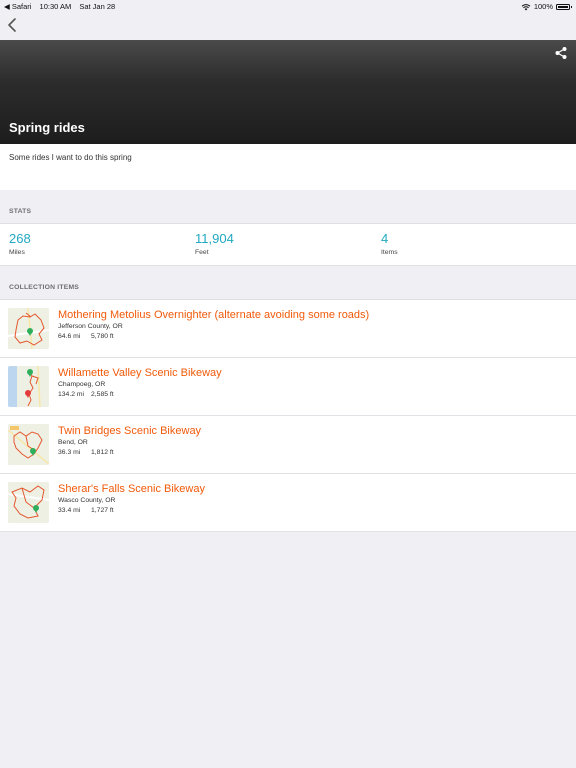  I want to click on stat-miles: 268 Miles, so click(20, 244).